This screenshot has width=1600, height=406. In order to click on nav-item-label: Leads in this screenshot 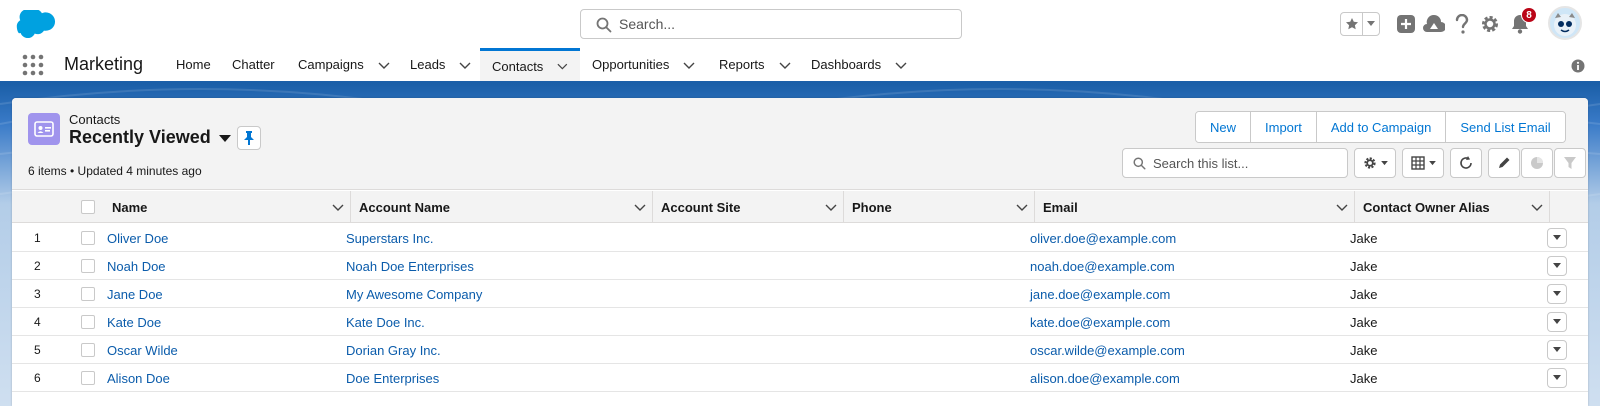, I will do `click(428, 64)`.